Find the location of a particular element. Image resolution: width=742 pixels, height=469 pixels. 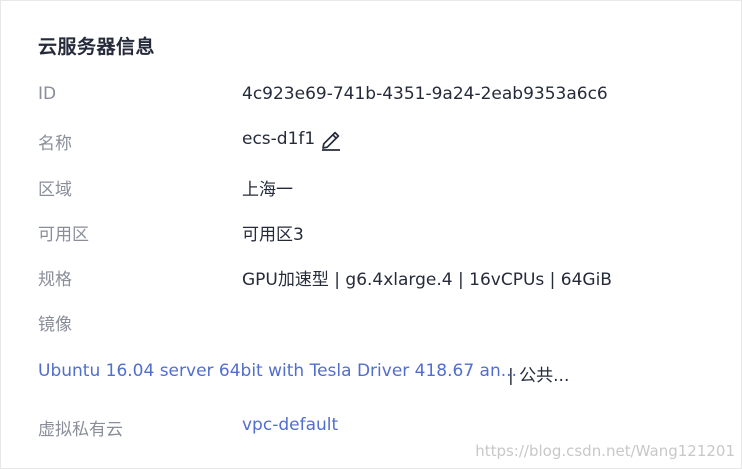

flavor-value: GPU加速型 | g6.4xlarge.4 | 16vCPUs | 64GiB is located at coordinates (427, 280).